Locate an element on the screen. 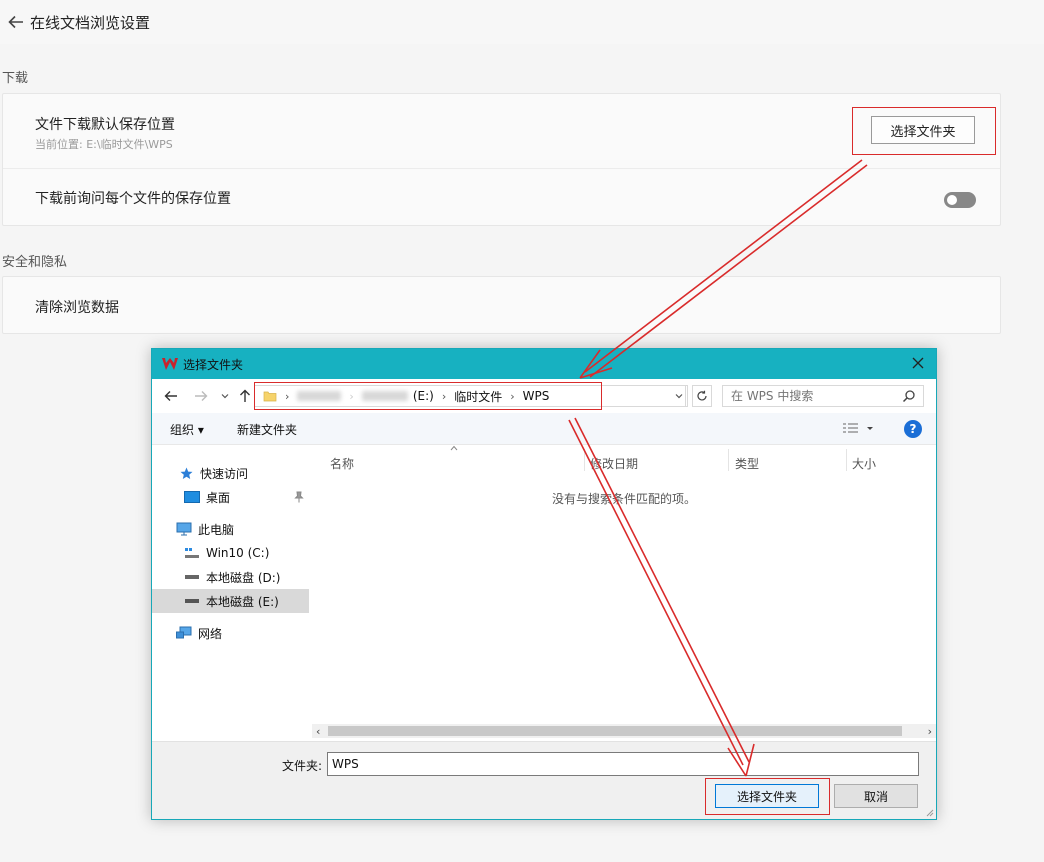 Image resolution: width=1044 pixels, height=862 pixels. dialog-toolbar: 组织 ▾ 新建文件夹 ? is located at coordinates (544, 429).